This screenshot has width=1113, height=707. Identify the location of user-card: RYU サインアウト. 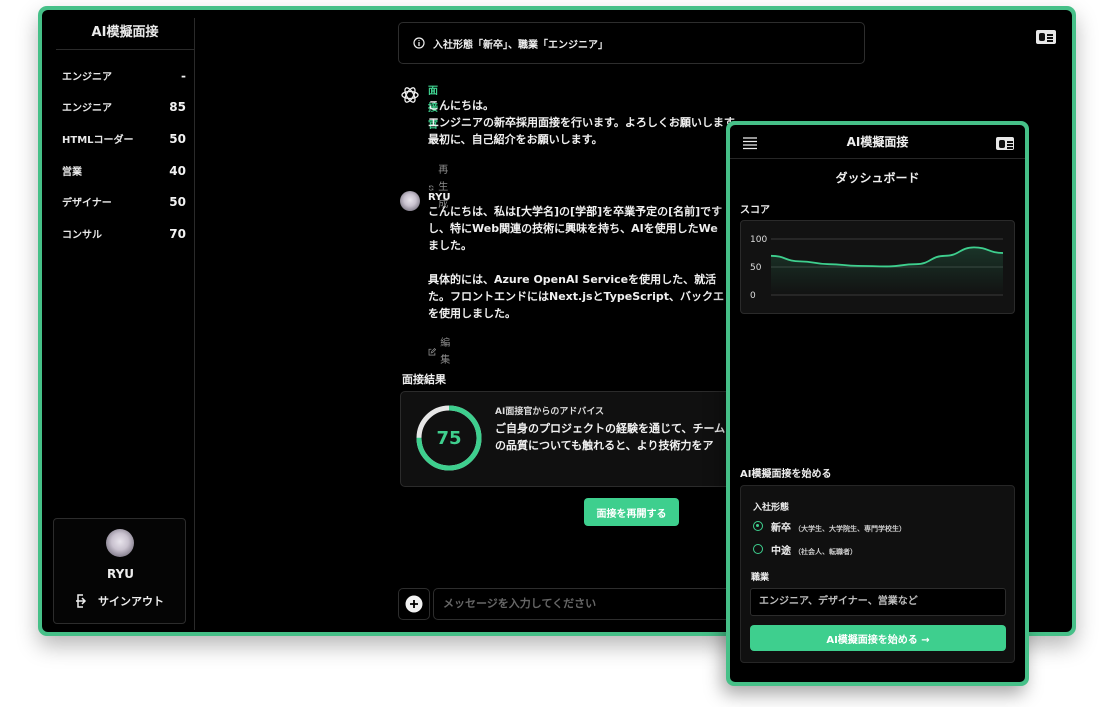
(119, 571).